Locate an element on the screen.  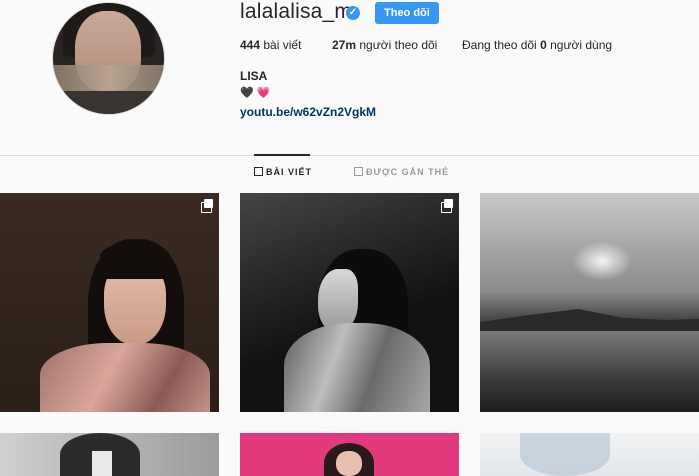
followers-count: 27m is located at coordinates (344, 45).